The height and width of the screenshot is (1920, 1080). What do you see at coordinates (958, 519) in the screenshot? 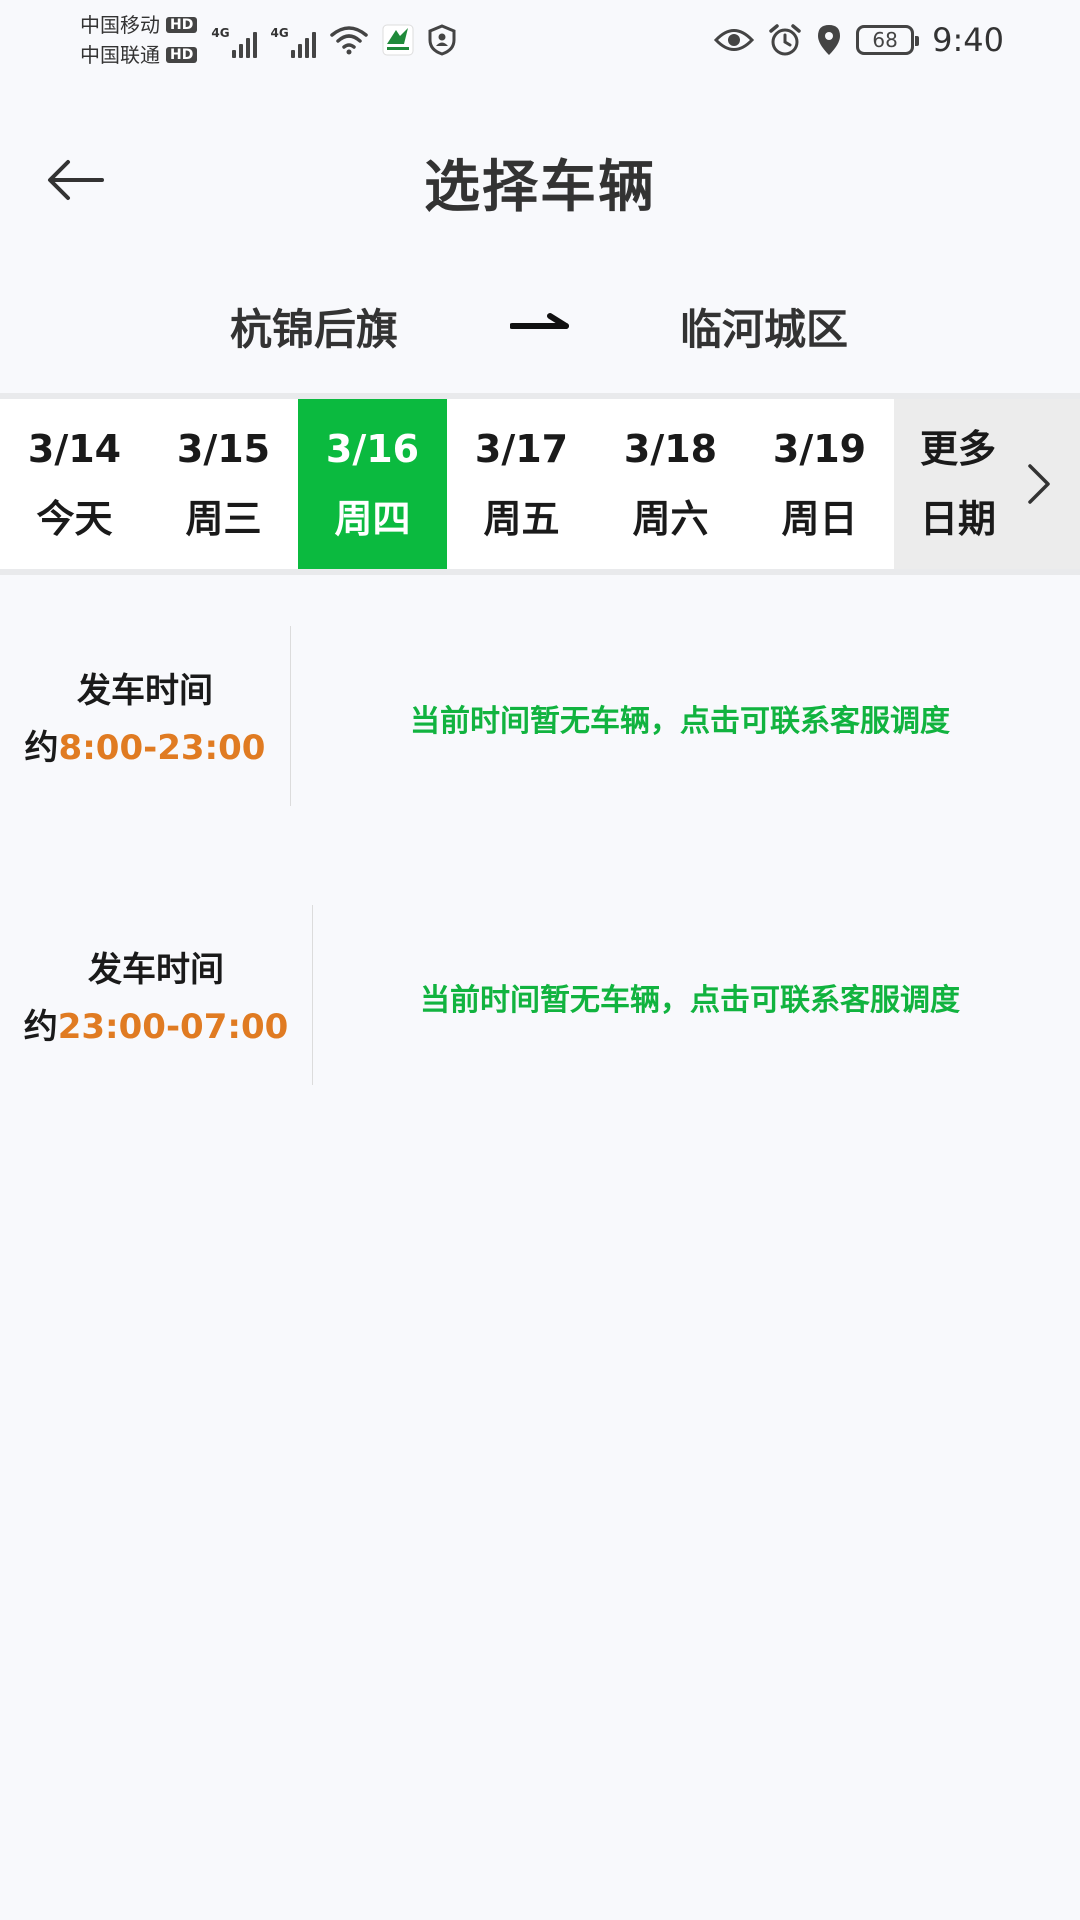
I see `more-dates-line-2: 日期` at bounding box center [958, 519].